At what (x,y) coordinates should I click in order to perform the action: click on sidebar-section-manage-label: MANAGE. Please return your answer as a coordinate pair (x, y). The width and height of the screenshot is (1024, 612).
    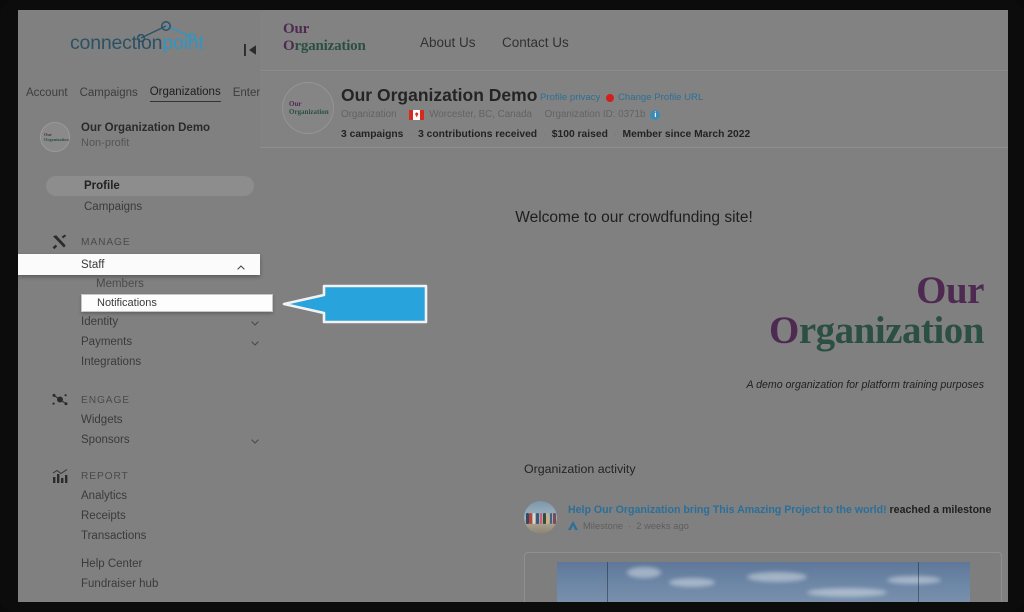
    Looking at the image, I should click on (106, 242).